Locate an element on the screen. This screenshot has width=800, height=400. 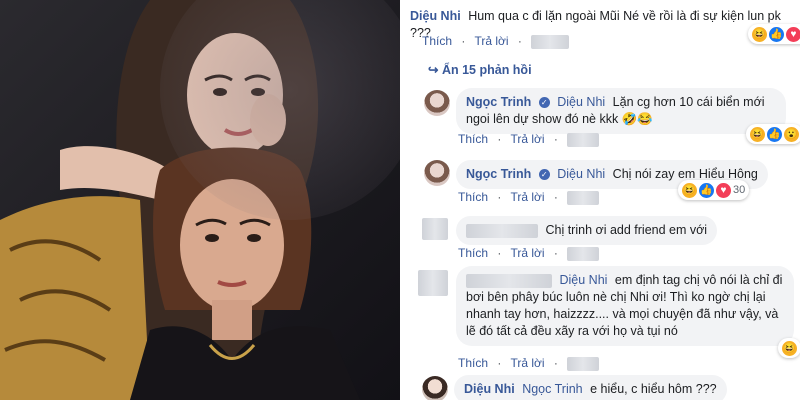
comment-1-actions: Thích · Trả lời · is located at coordinates (498, 41).